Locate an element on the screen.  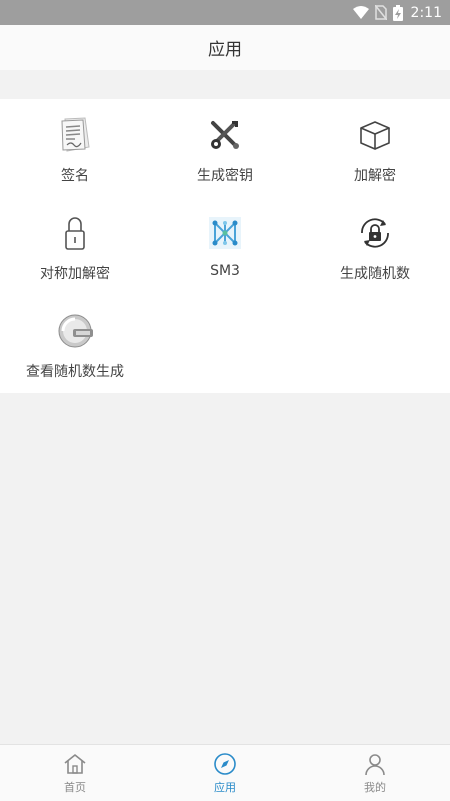
compass-icon is located at coordinates (225, 764).